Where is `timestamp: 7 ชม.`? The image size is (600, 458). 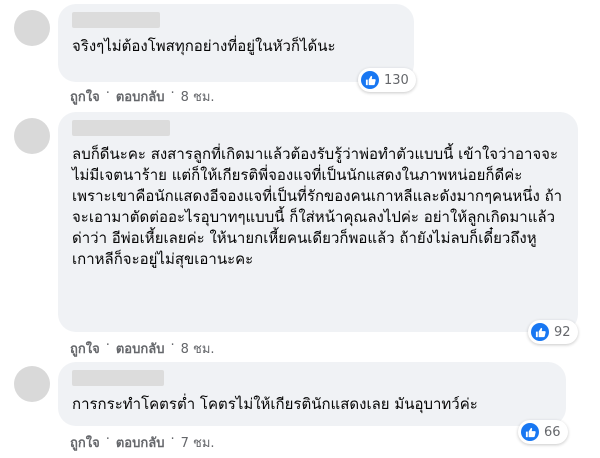
timestamp: 7 ชม. is located at coordinates (198, 442).